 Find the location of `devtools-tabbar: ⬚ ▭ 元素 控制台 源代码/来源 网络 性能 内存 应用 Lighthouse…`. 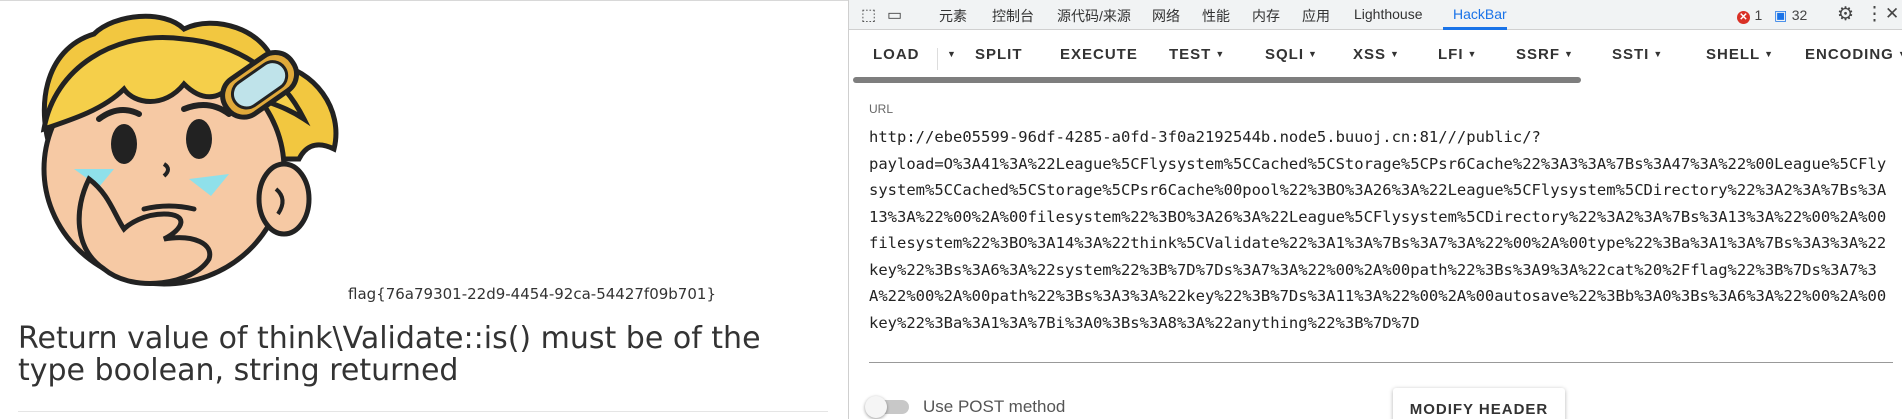

devtools-tabbar: ⬚ ▭ 元素 控制台 源代码/来源 网络 性能 内存 应用 Lighthouse… is located at coordinates (1375, 15).